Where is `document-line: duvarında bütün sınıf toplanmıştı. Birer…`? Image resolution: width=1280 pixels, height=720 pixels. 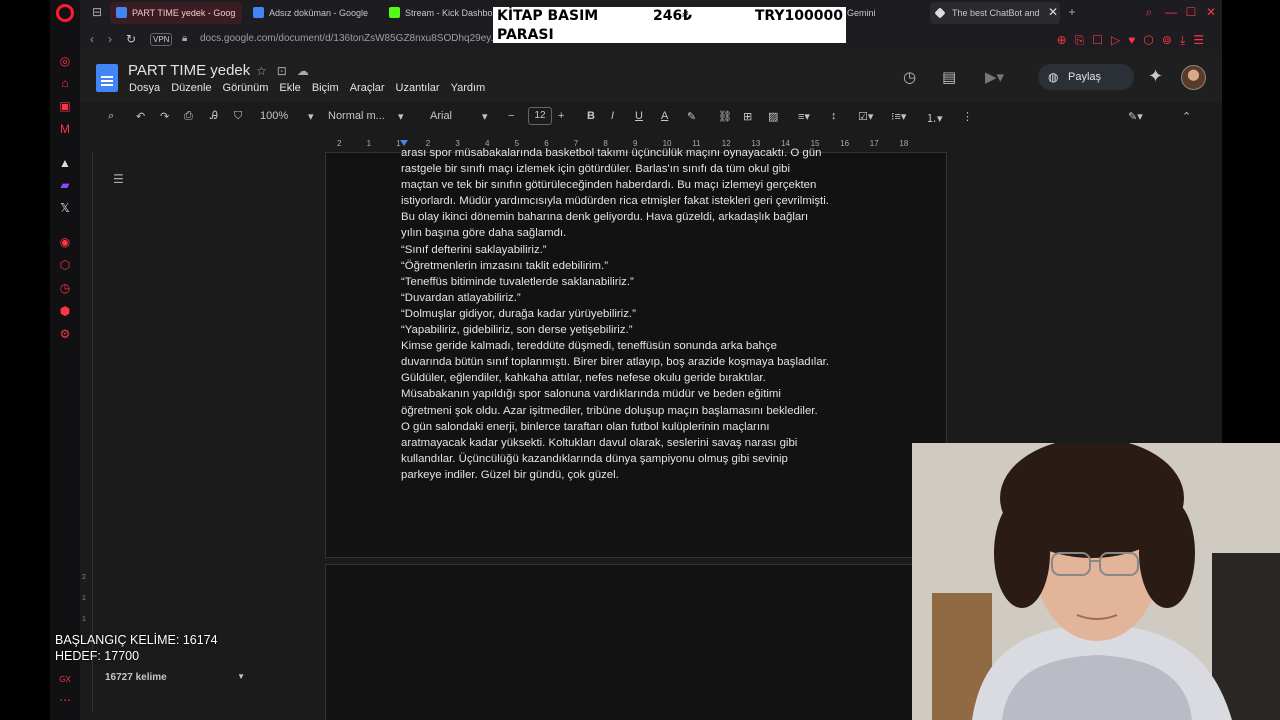 document-line: duvarında bütün sınıf toplanmıştı. Birer… is located at coordinates (641, 362).